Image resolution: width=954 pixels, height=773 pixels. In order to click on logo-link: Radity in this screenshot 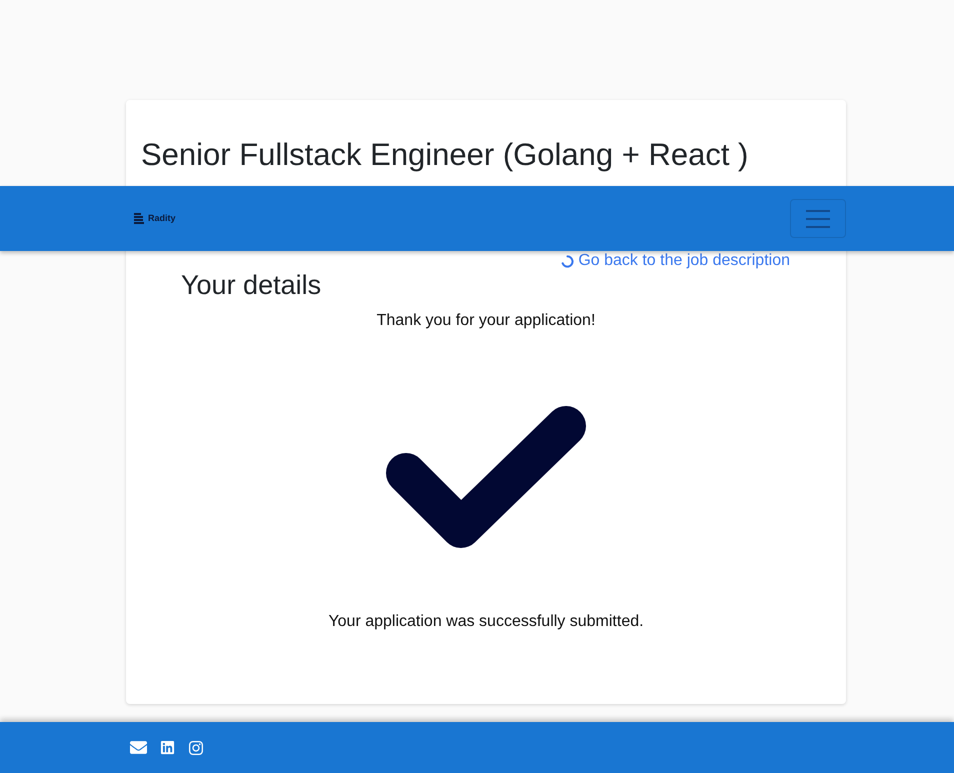, I will do `click(155, 218)`.